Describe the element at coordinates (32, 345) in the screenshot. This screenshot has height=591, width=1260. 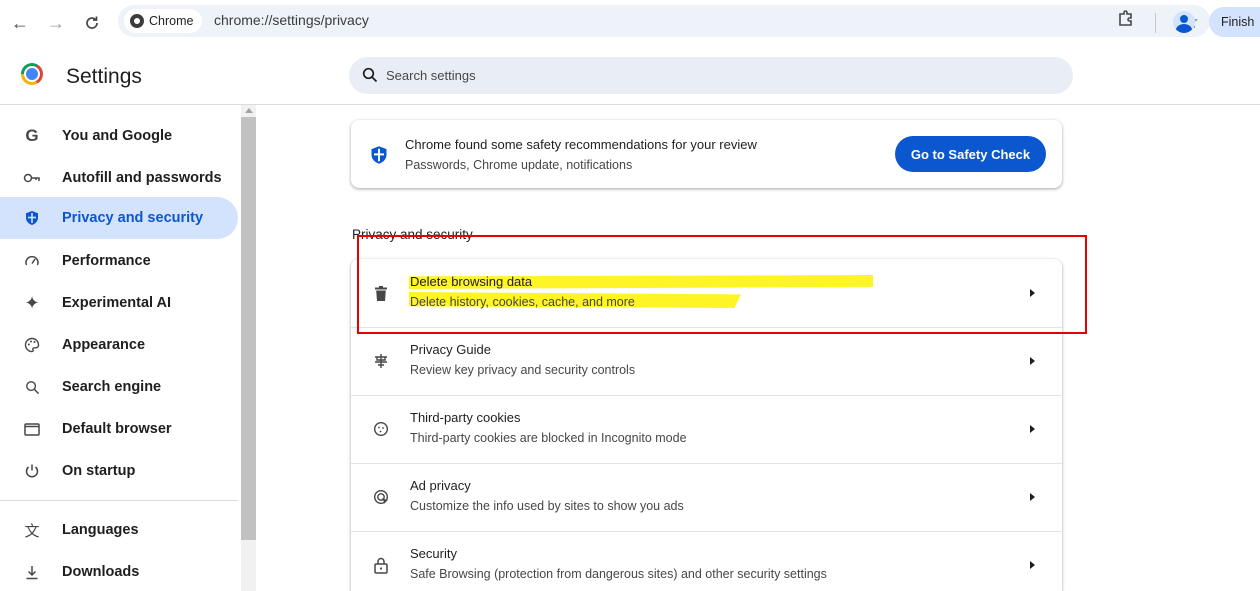
I see `palette-icon` at that location.